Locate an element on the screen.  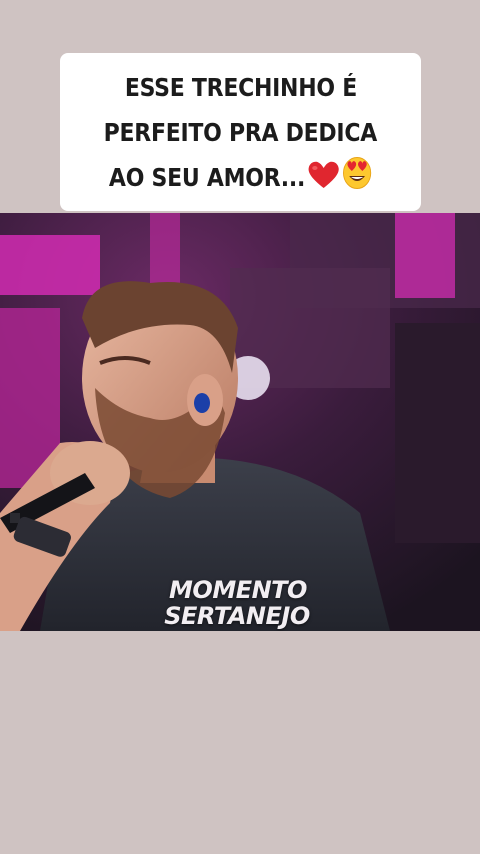
caption-line-2: PERFEITO PRA DEDICA is located at coordinates (240, 132).